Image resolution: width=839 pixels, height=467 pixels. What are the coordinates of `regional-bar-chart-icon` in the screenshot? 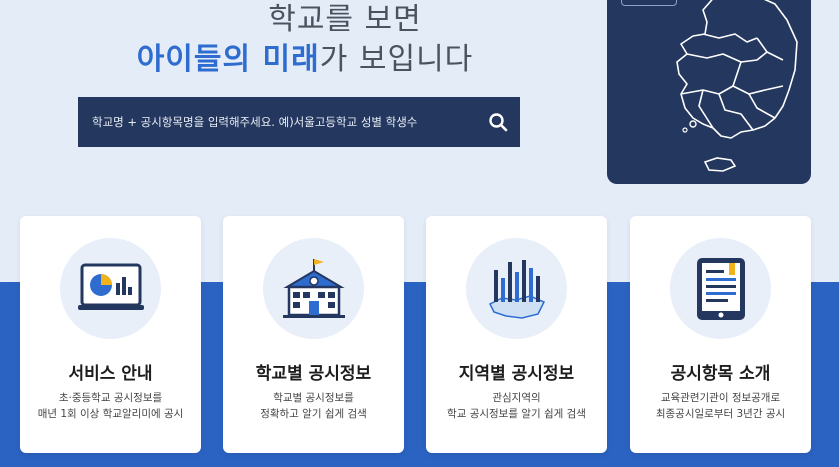 It's located at (516, 289).